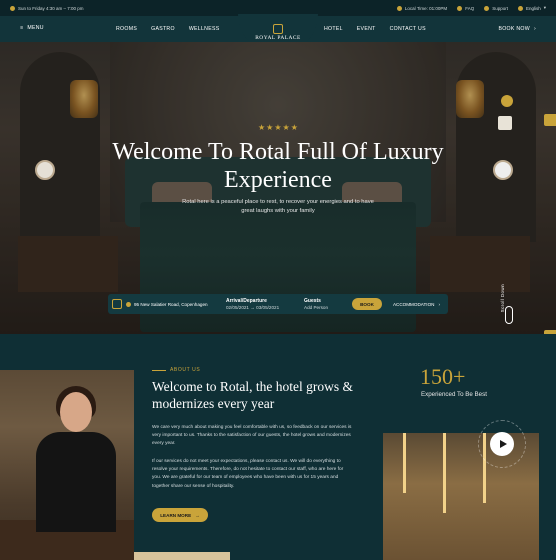 This screenshot has height=560, width=556. Describe the element at coordinates (470, 8) in the screenshot. I see `faq-label: FAQ` at that location.